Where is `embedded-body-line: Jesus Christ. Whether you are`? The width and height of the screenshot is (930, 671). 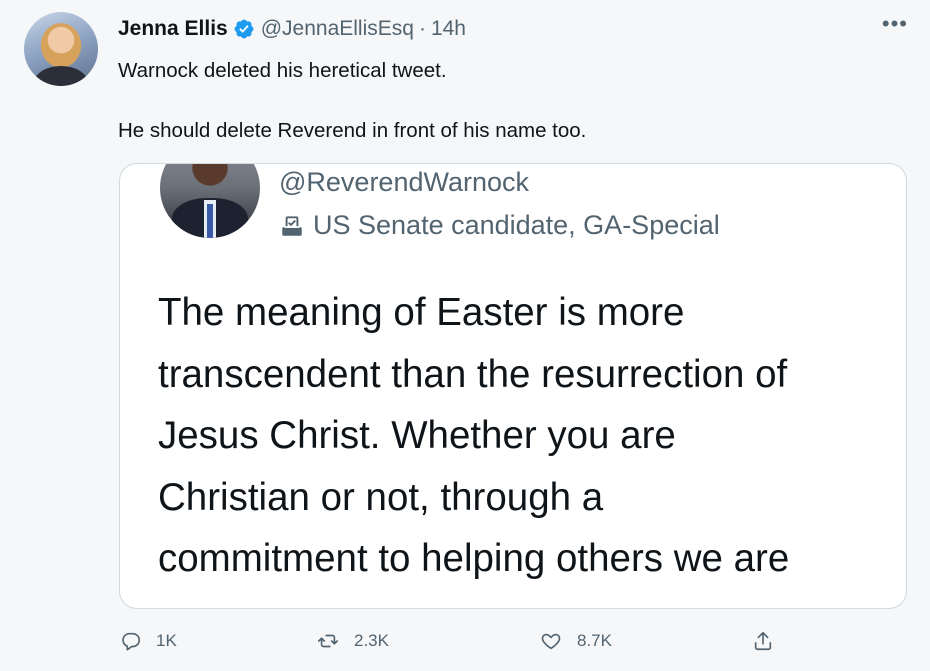 embedded-body-line: Jesus Christ. Whether you are is located at coordinates (417, 435).